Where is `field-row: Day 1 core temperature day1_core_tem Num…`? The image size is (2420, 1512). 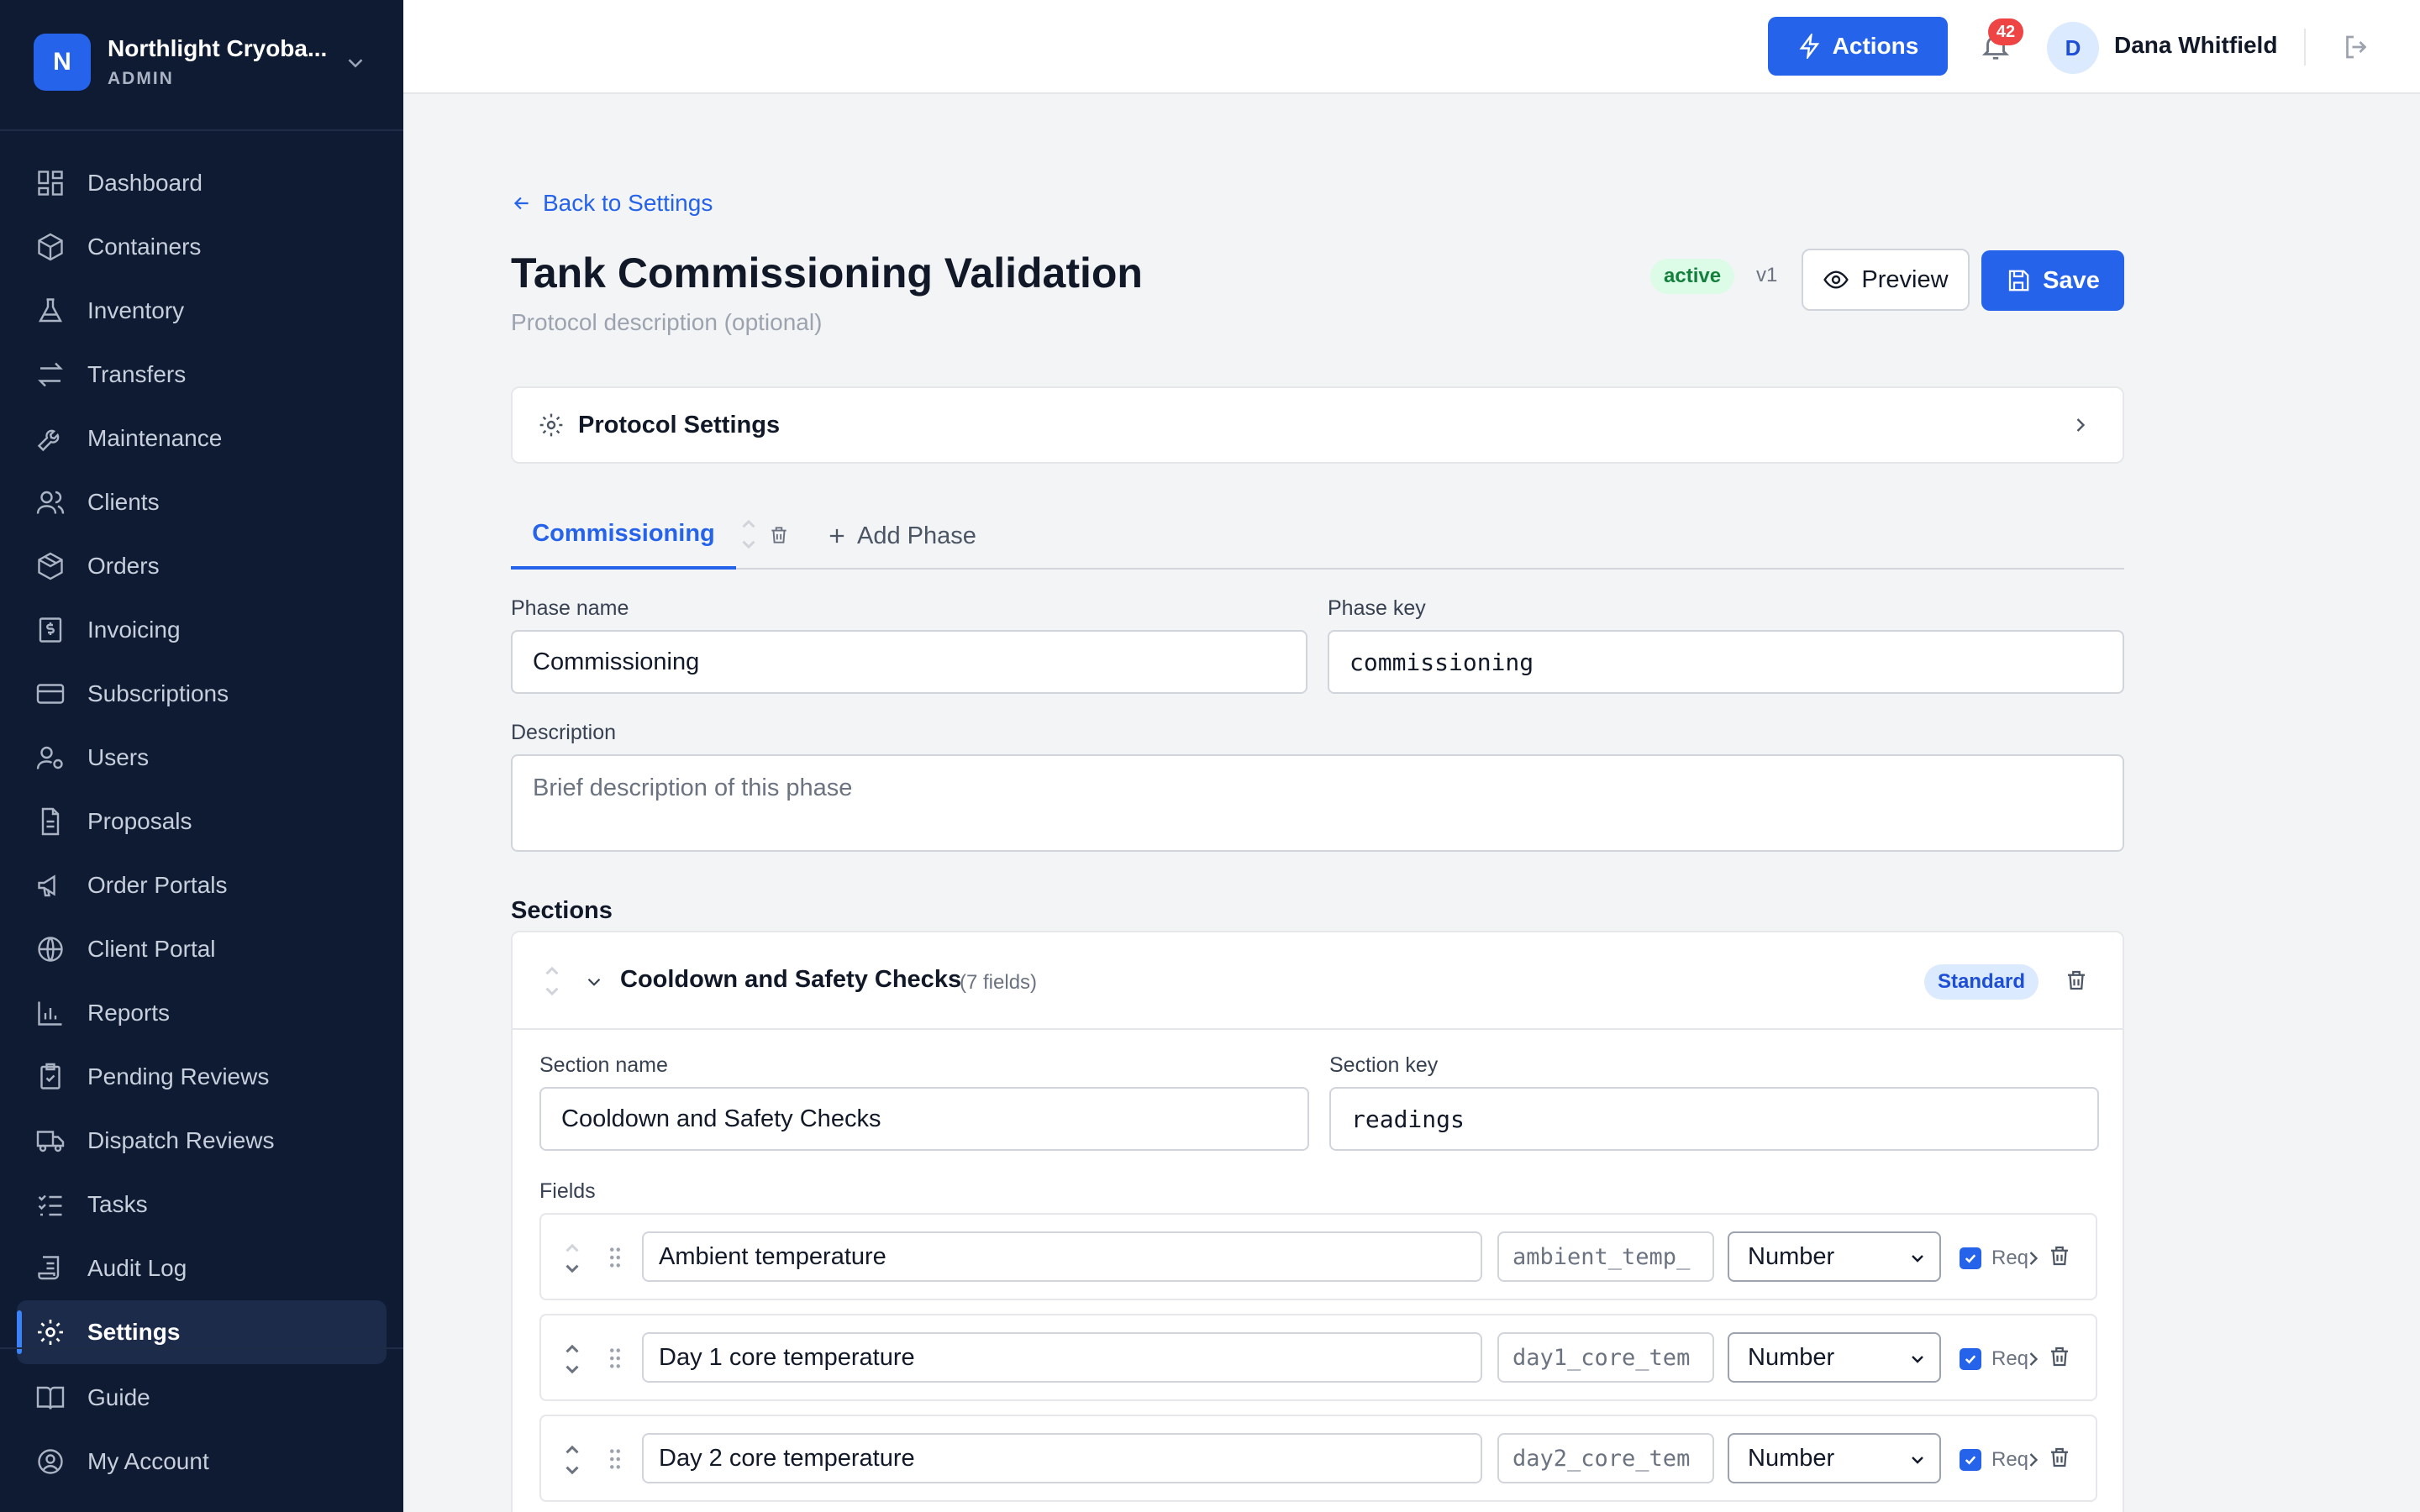 field-row: Day 1 core temperature day1_core_tem Num… is located at coordinates (1318, 1357).